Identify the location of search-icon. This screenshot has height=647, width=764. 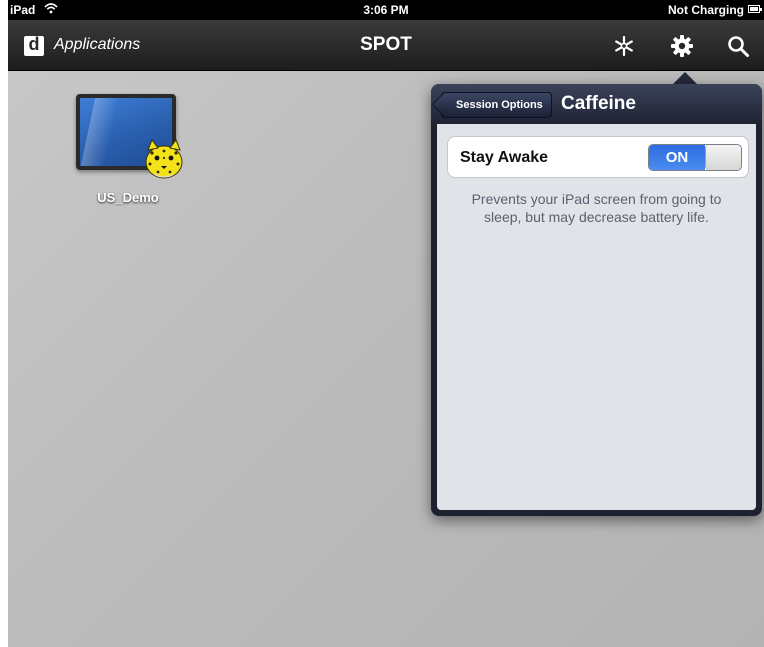
(738, 46).